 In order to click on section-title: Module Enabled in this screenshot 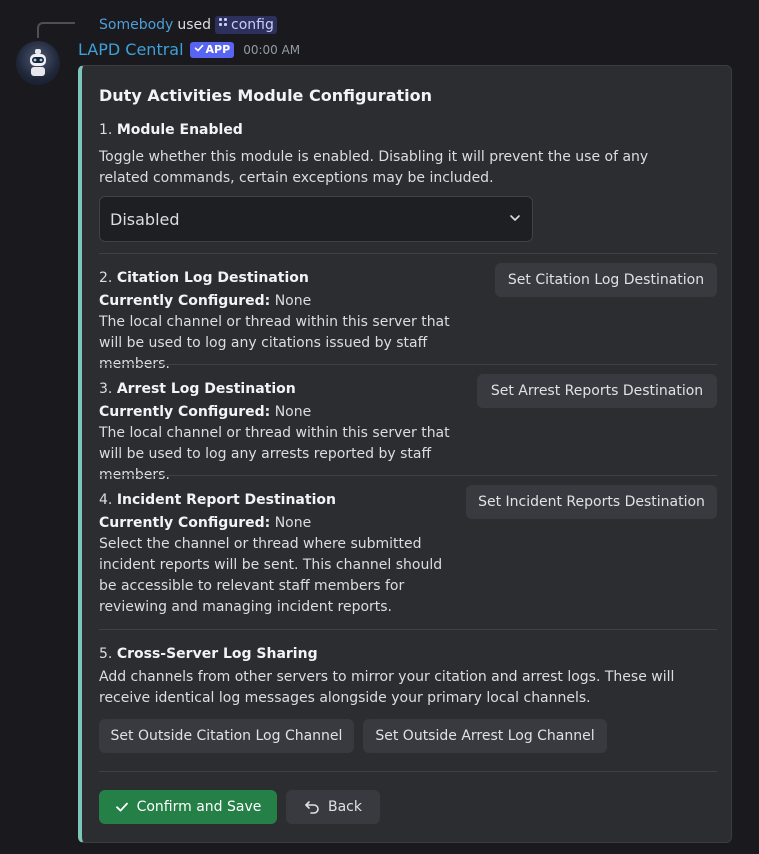, I will do `click(179, 130)`.